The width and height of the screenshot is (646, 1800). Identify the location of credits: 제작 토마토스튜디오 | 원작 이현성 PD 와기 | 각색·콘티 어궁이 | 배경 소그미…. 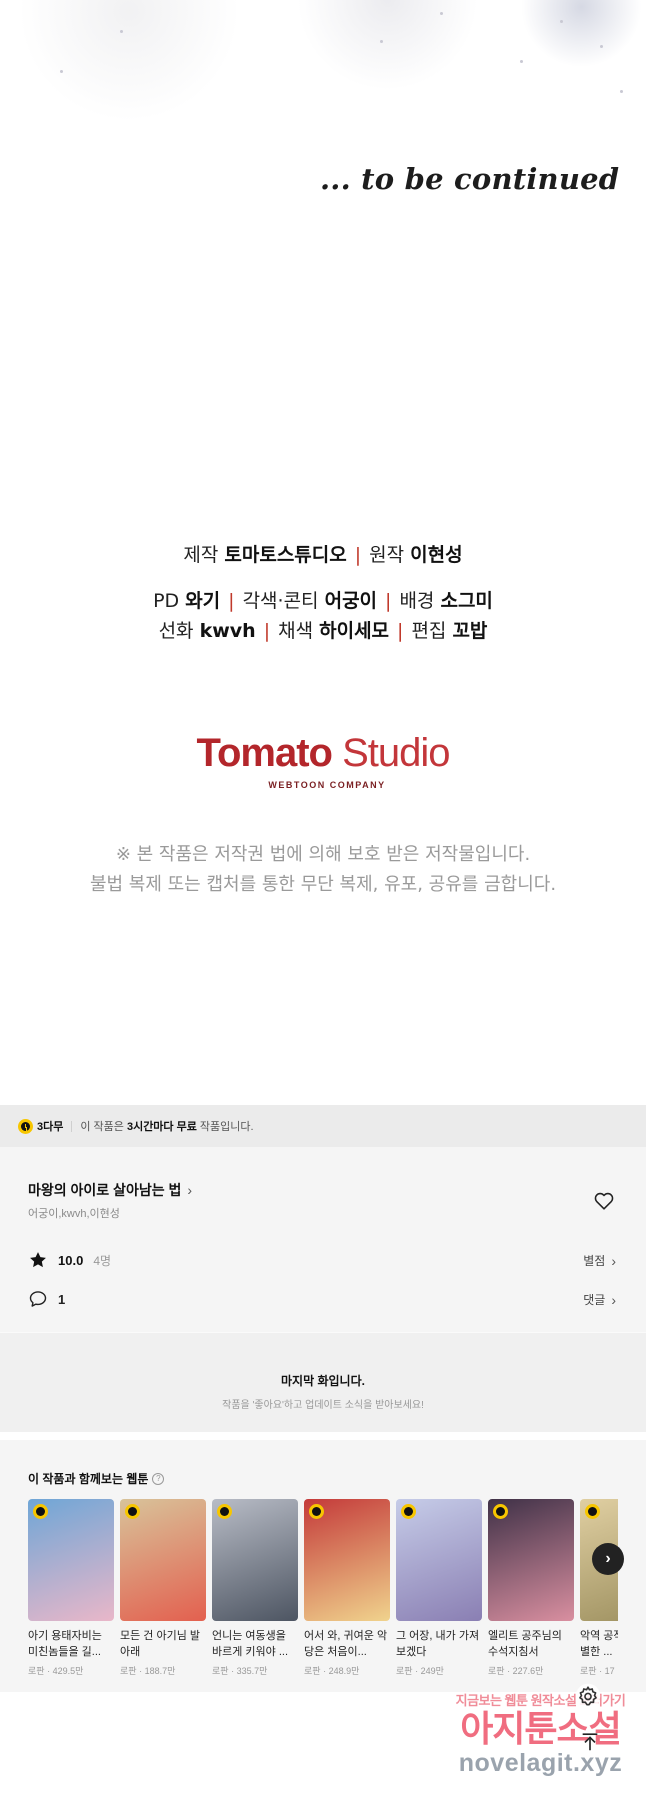
(323, 593).